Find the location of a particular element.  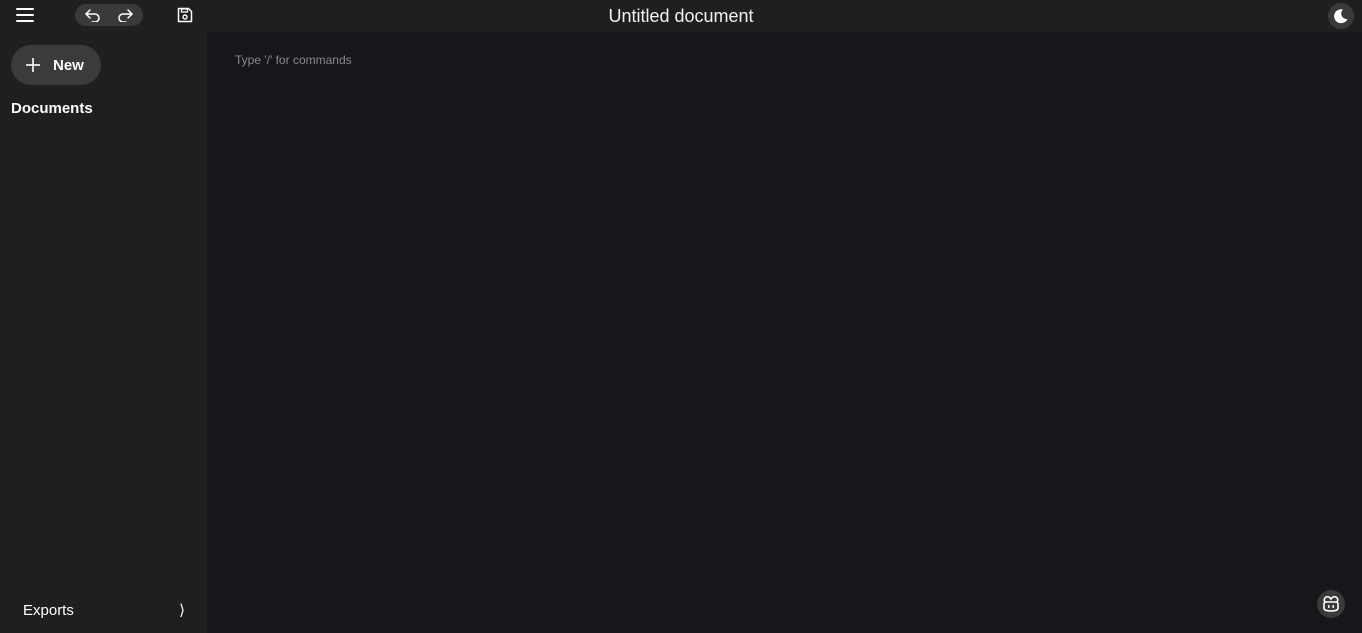

exports-label: Exports is located at coordinates (48, 610).